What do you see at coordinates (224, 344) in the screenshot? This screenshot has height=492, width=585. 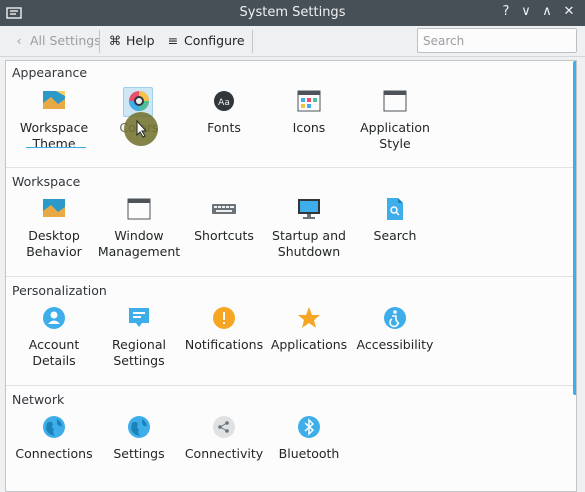 I see `item-label: Notifications` at bounding box center [224, 344].